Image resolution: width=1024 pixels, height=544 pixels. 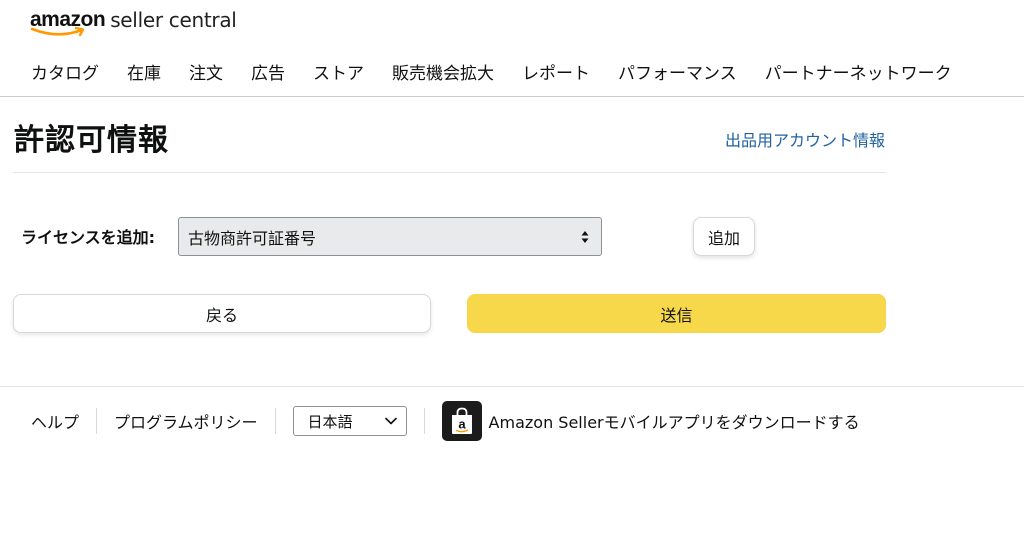 I want to click on amazon-seller-app-icon: a, so click(x=461, y=421).